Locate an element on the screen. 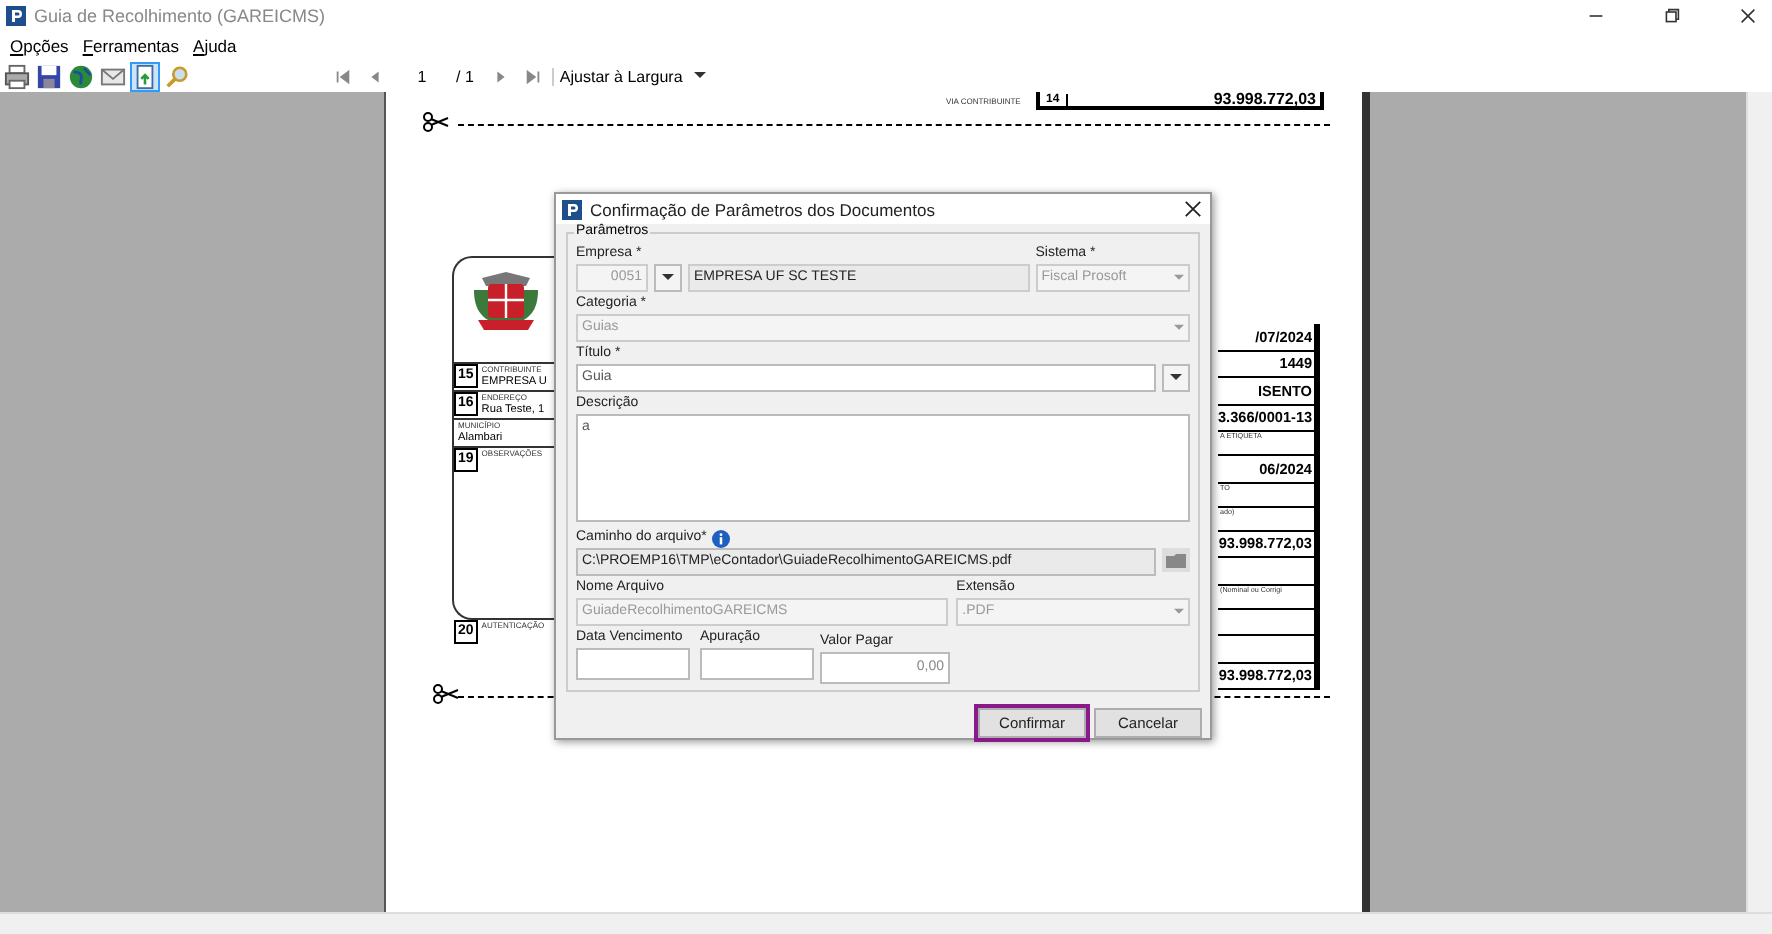 This screenshot has width=1772, height=934. previous-page-icon is located at coordinates (375, 76).